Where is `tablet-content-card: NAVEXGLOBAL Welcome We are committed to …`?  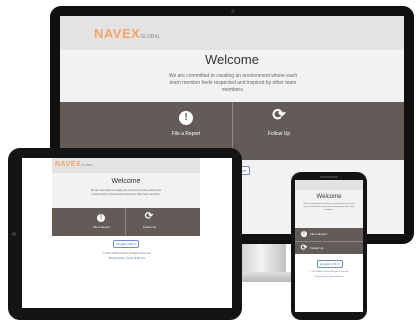
tablet-content-card: NAVEXGLOBAL Welcome We are committed to … is located at coordinates (126, 197).